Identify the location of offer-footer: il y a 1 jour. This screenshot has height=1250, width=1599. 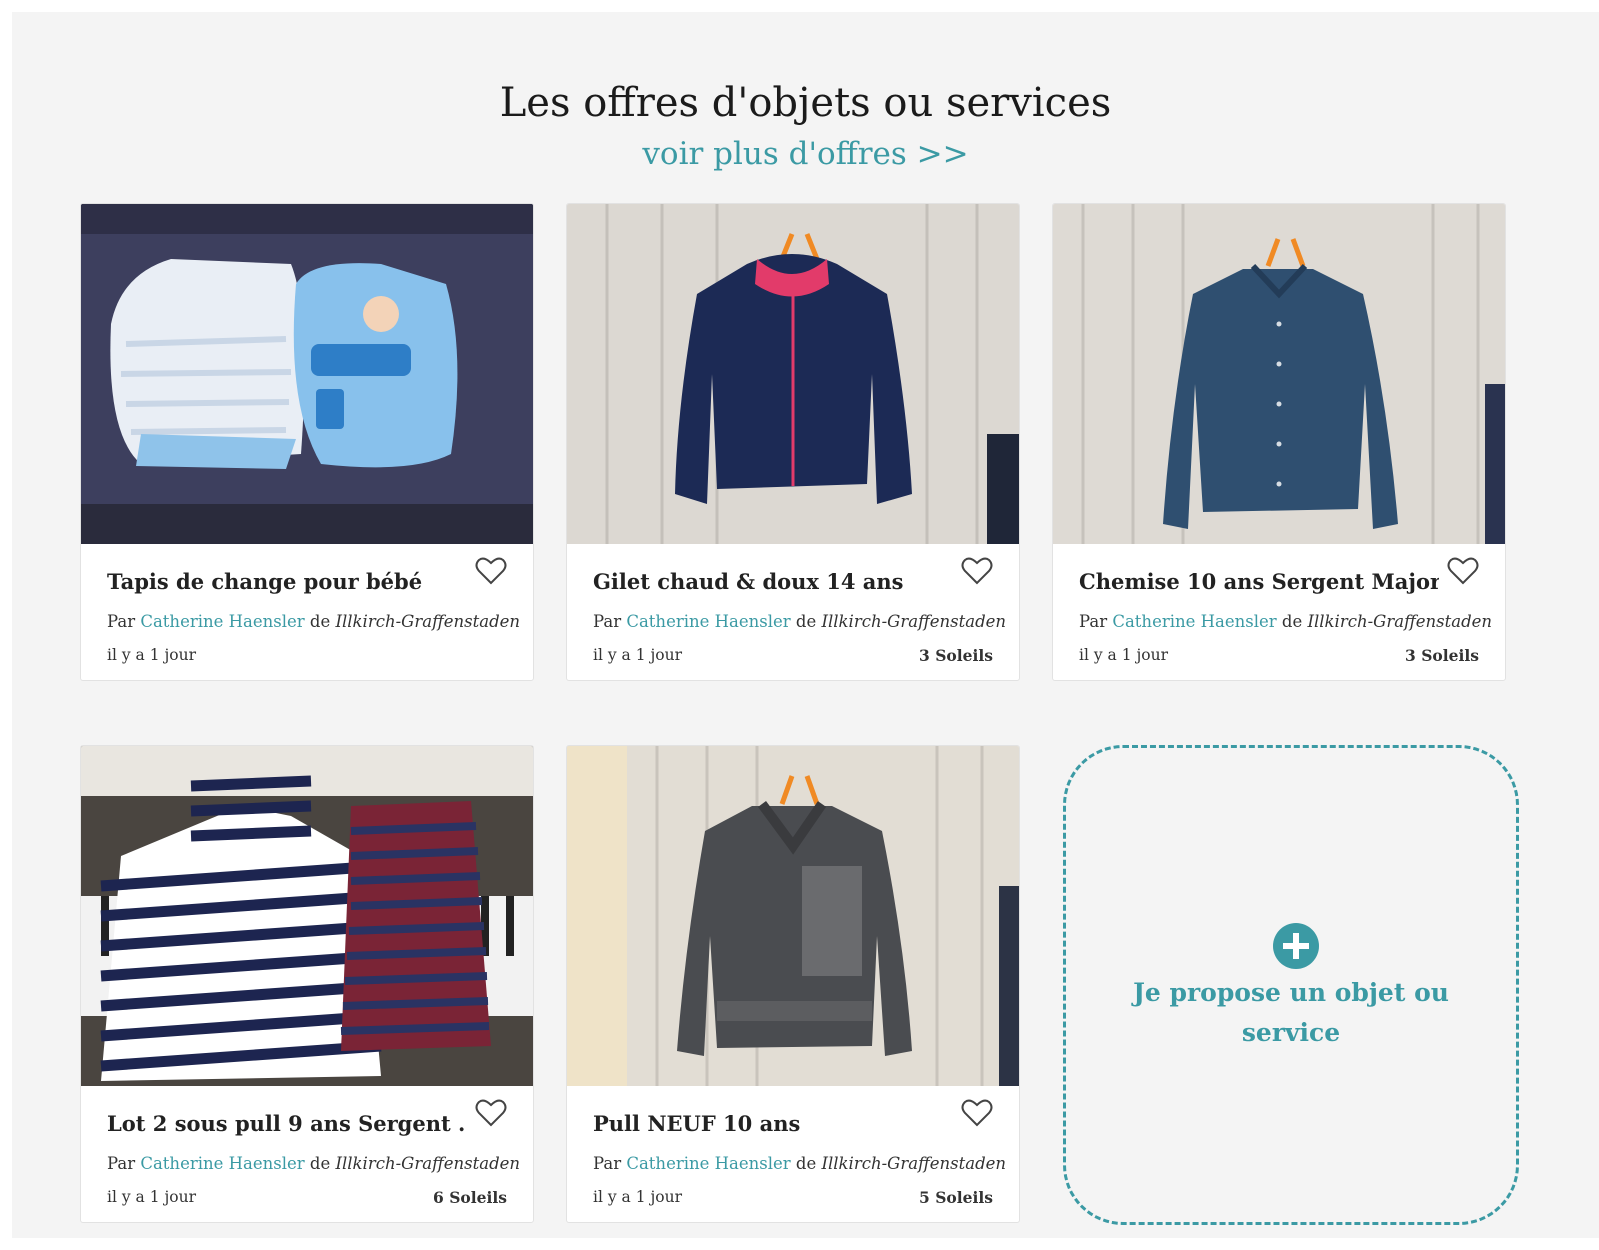
(307, 655).